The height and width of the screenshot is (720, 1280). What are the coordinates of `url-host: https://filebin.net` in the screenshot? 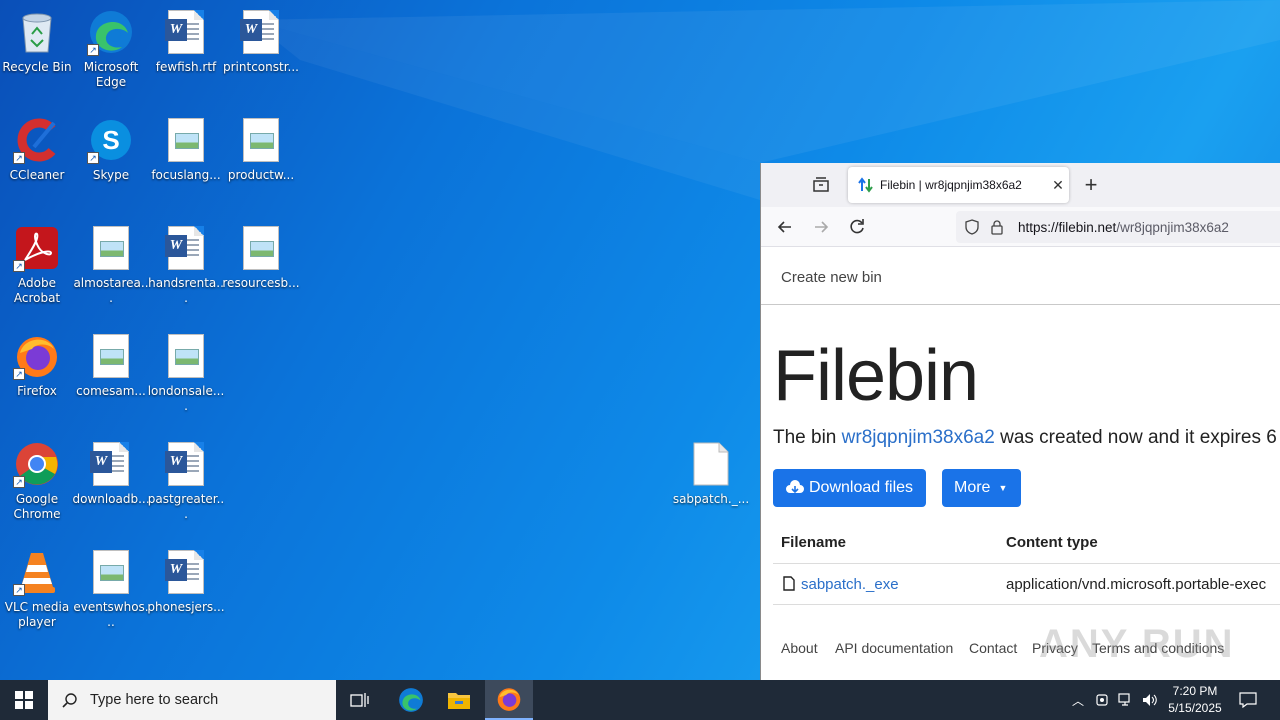 It's located at (1067, 227).